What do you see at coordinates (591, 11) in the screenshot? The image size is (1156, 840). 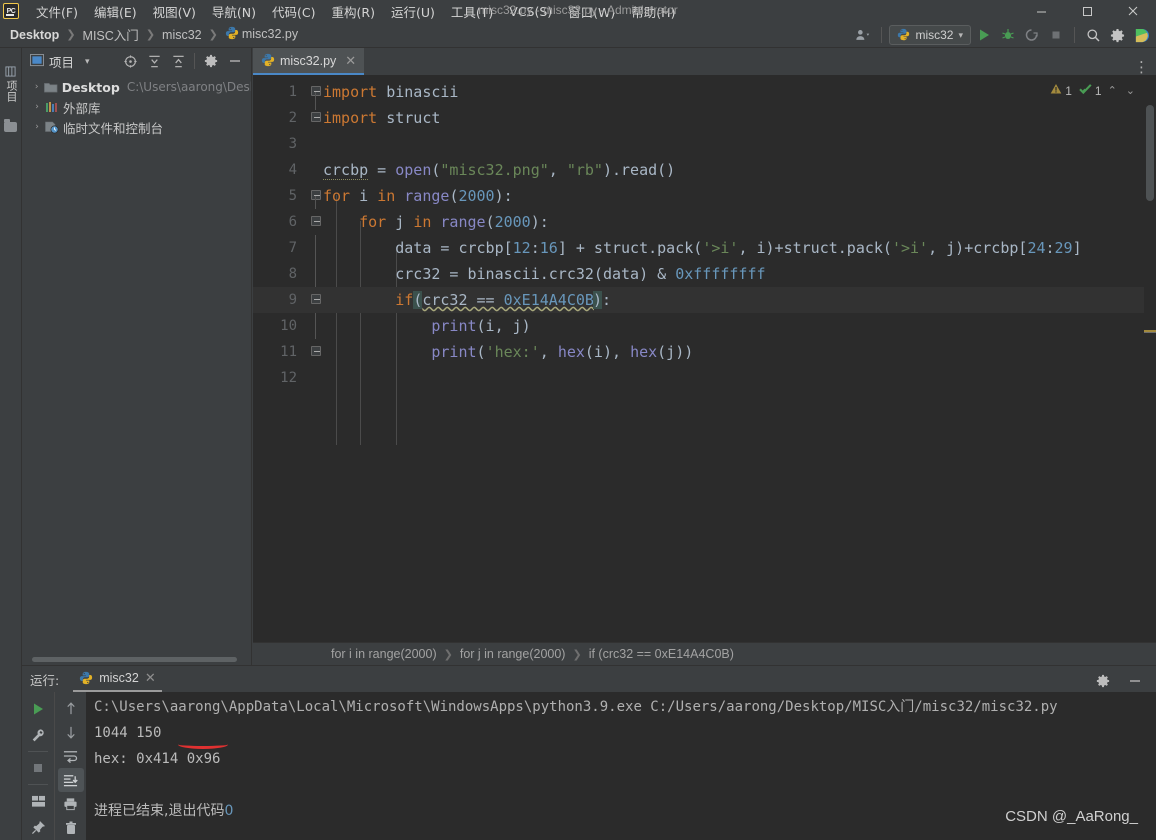 I see `menu-item-window: 窗口(W)` at bounding box center [591, 11].